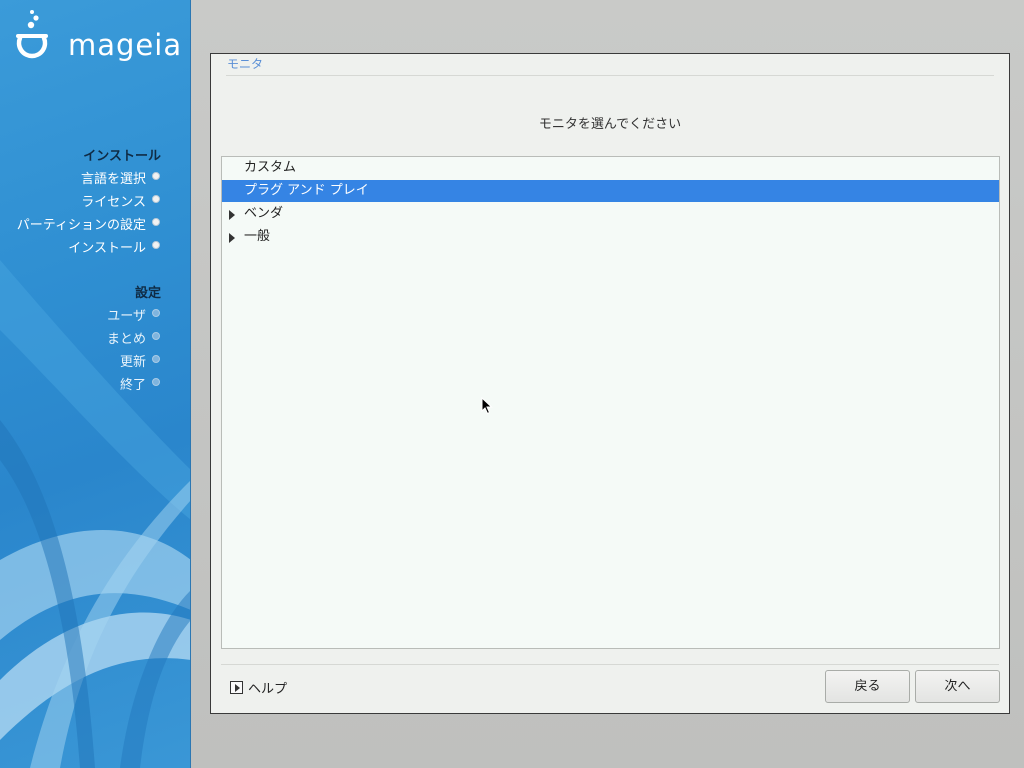 The height and width of the screenshot is (768, 1024). What do you see at coordinates (147, 293) in the screenshot?
I see `nav-section-config: 設定` at bounding box center [147, 293].